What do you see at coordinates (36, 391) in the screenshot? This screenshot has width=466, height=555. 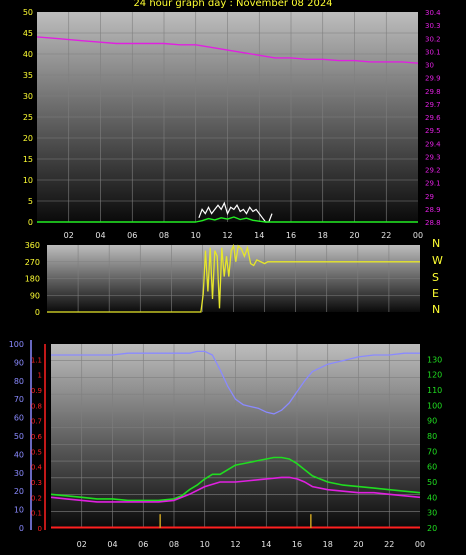 I see `solar-tick-label: 0.9` at bounding box center [36, 391].